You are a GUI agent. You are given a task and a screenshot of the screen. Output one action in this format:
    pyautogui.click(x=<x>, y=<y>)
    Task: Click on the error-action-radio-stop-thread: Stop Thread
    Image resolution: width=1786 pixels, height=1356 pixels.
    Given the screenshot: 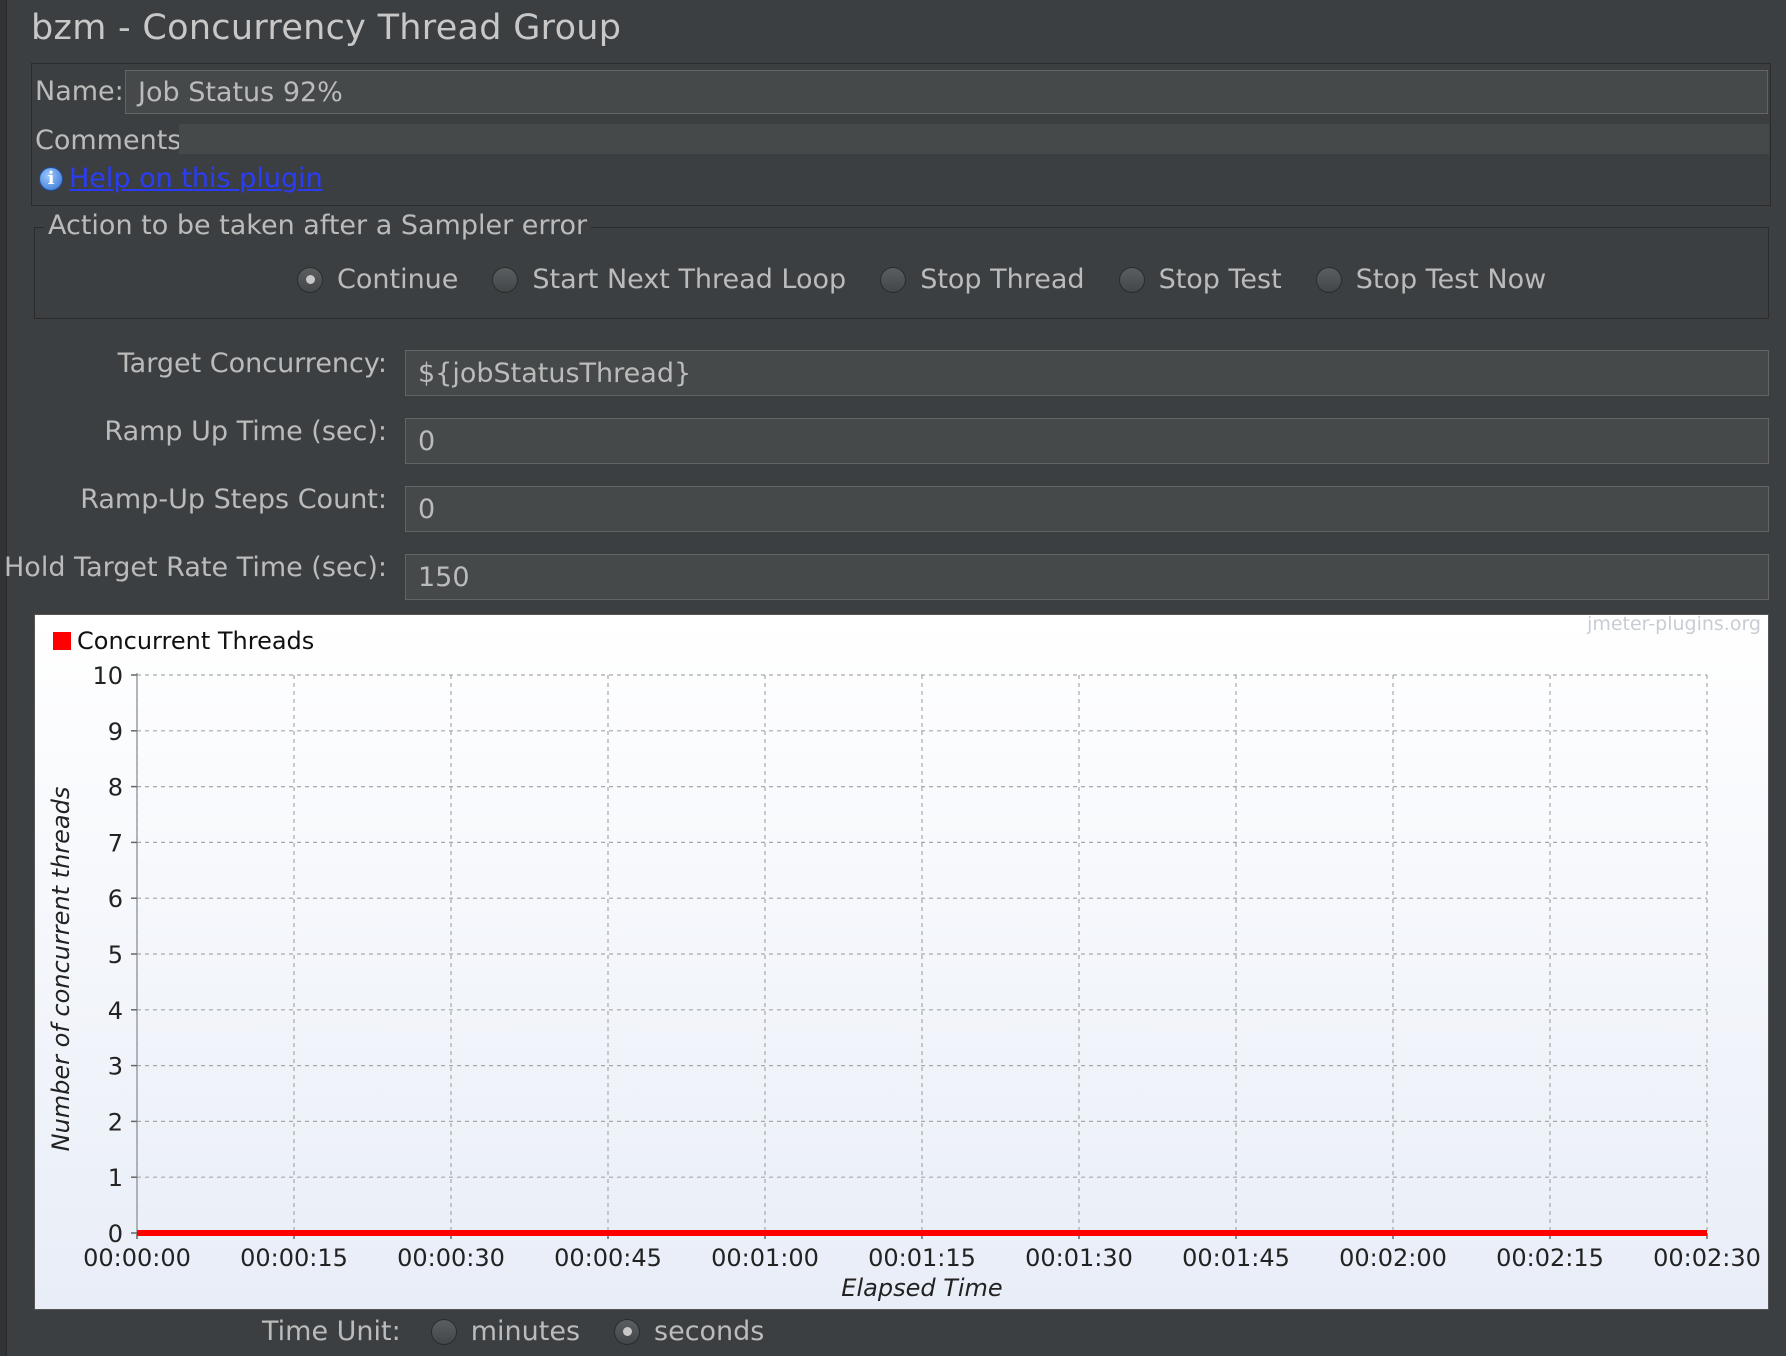 What is the action you would take?
    pyautogui.click(x=982, y=279)
    